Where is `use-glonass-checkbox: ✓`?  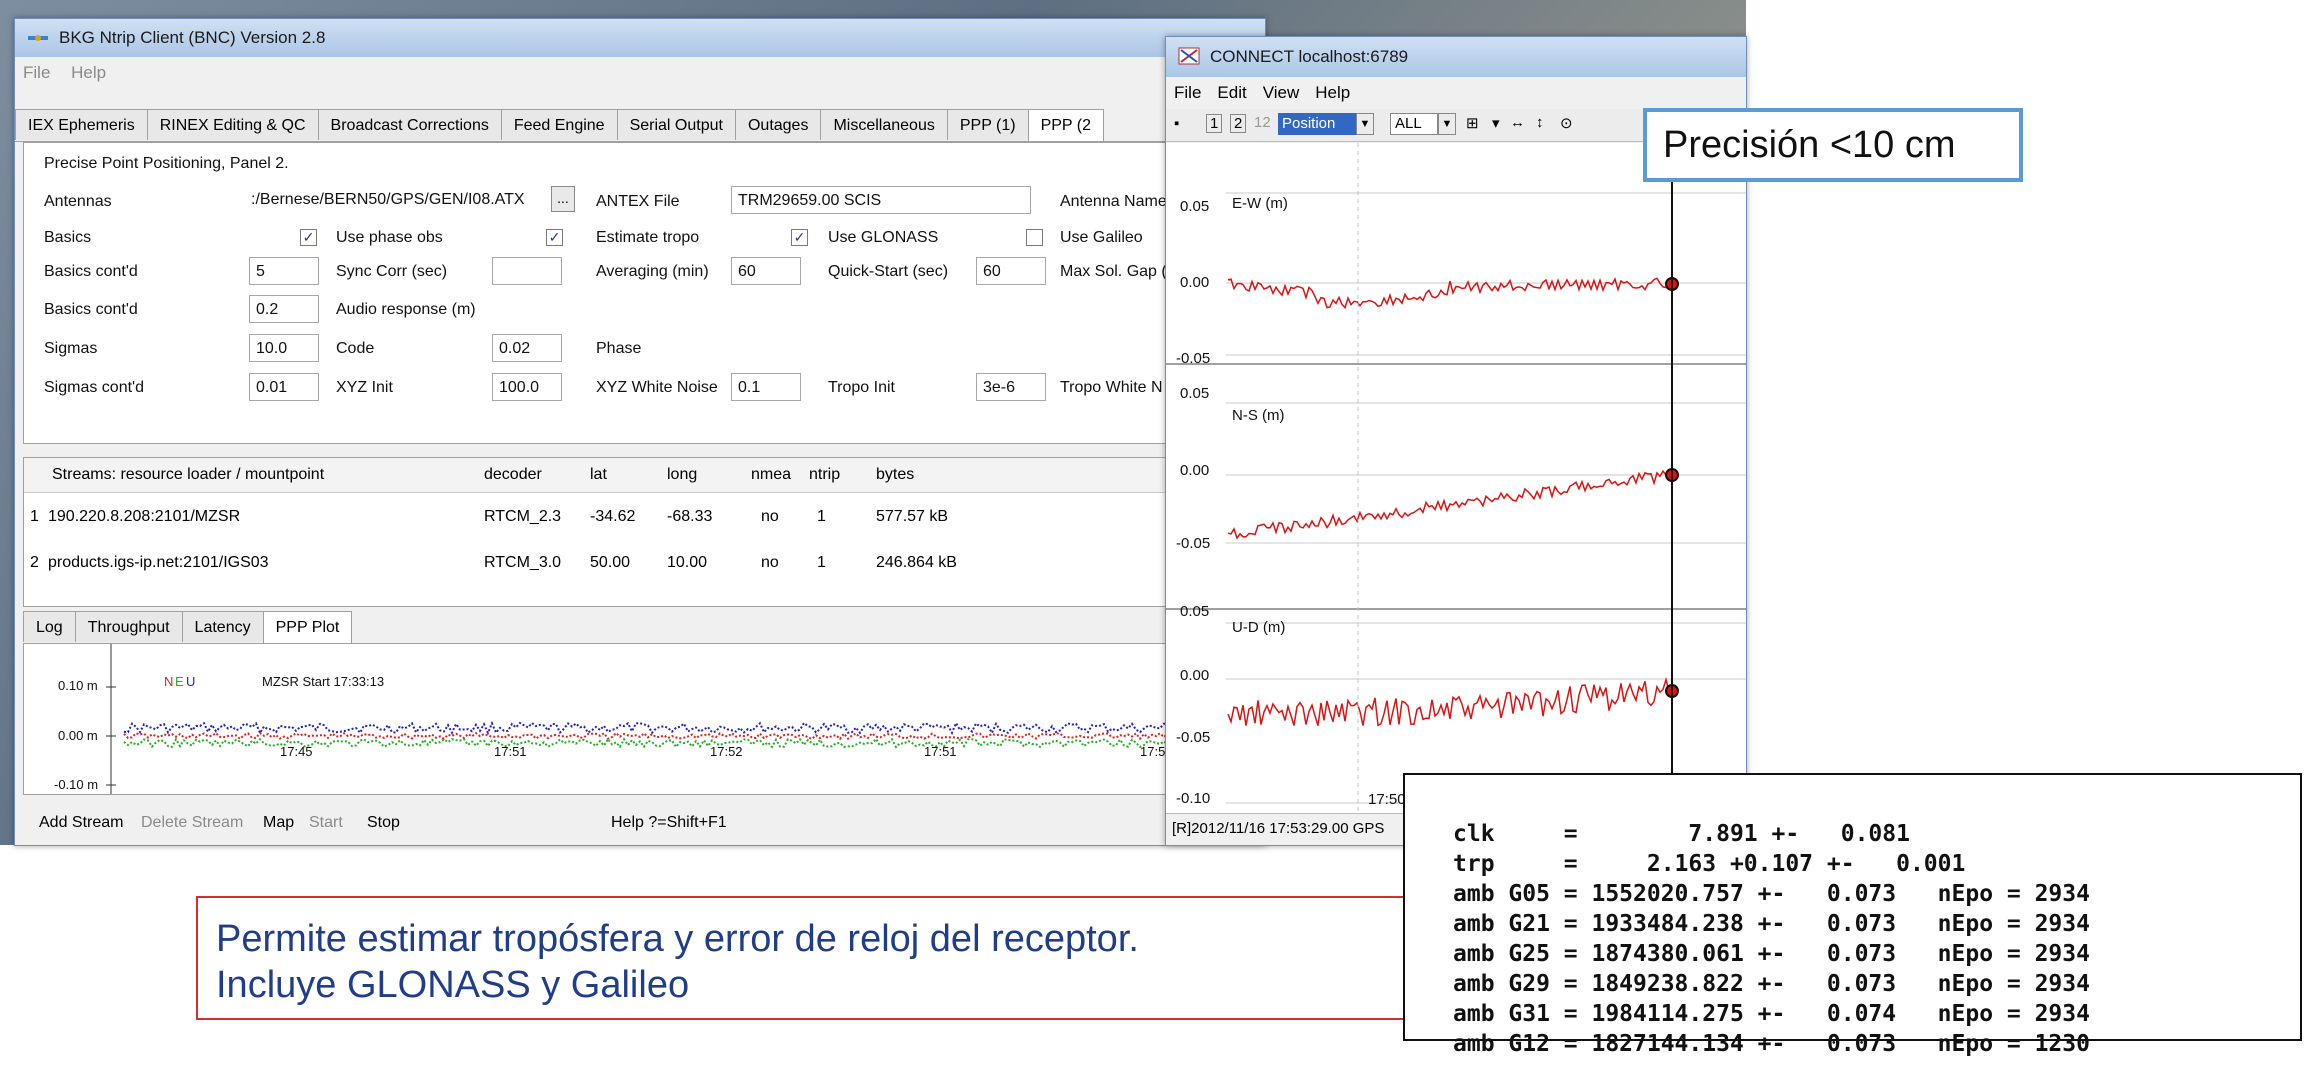
use-glonass-checkbox: ✓ is located at coordinates (799, 237).